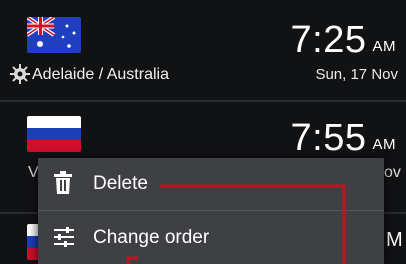 The image size is (406, 264). Describe the element at coordinates (54, 134) in the screenshot. I see `russia-flag-icon` at that location.